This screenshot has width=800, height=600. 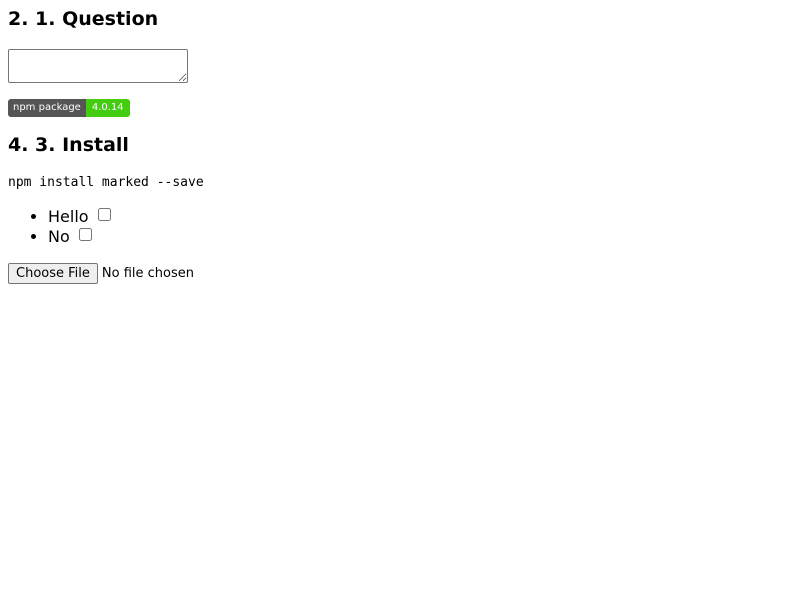 What do you see at coordinates (147, 273) in the screenshot?
I see `file-status-text: No file chosen` at bounding box center [147, 273].